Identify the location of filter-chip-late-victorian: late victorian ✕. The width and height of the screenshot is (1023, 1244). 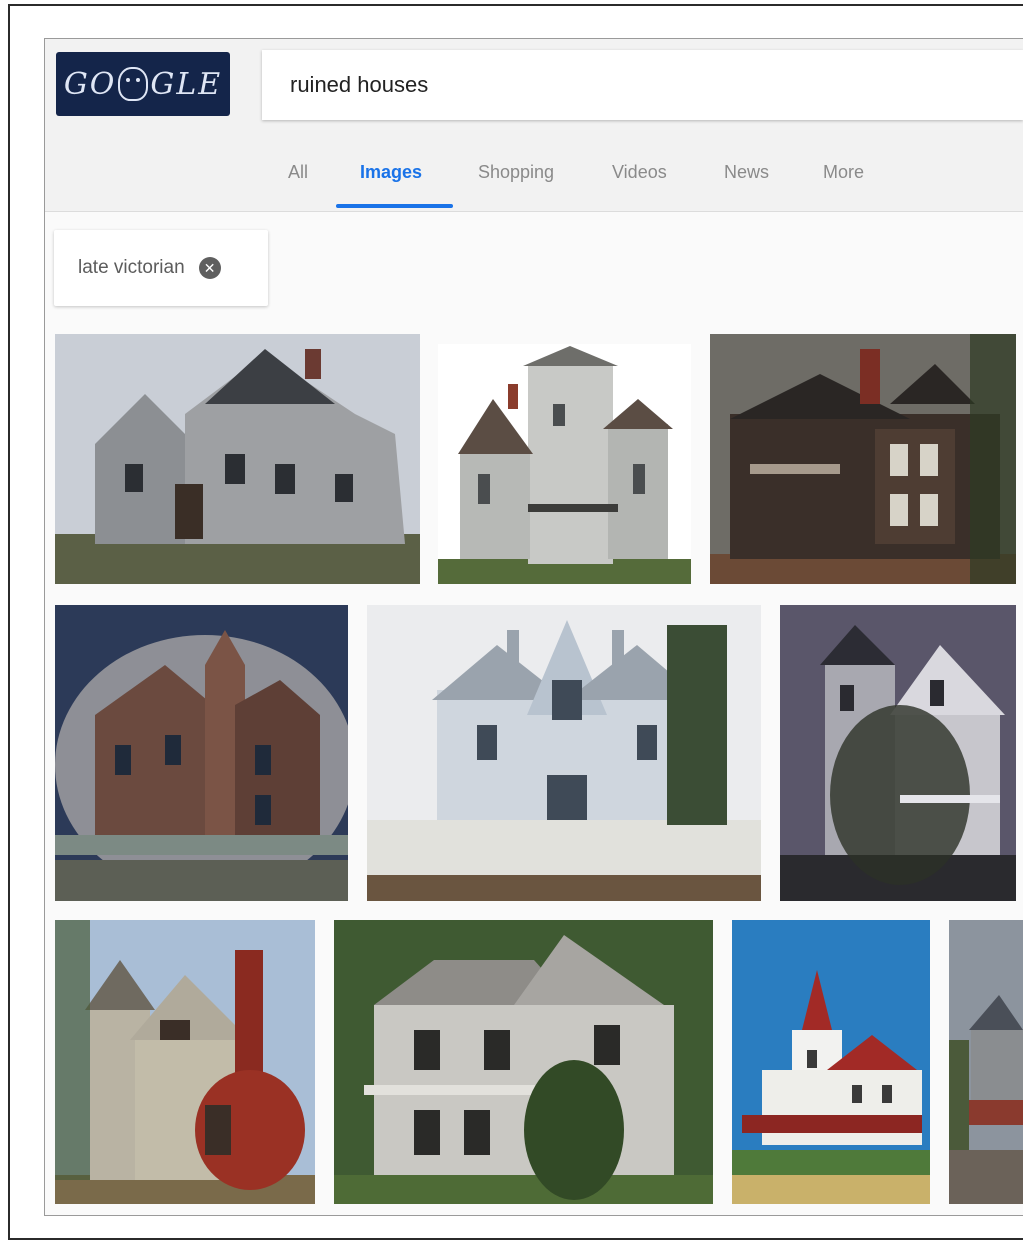
(161, 268).